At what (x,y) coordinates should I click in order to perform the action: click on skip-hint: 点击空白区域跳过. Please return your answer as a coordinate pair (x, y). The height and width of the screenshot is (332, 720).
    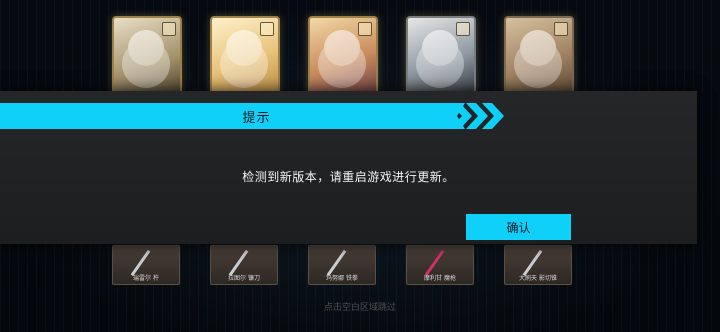
    Looking at the image, I should click on (360, 306).